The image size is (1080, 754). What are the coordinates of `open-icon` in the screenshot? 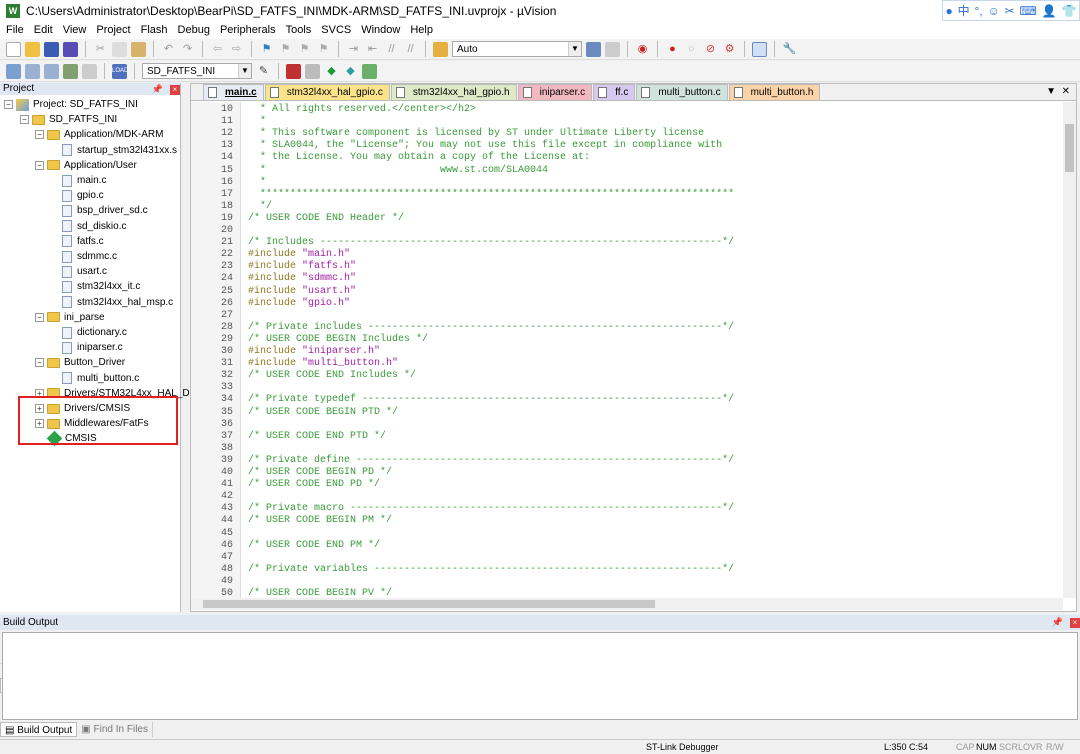 It's located at (32, 49).